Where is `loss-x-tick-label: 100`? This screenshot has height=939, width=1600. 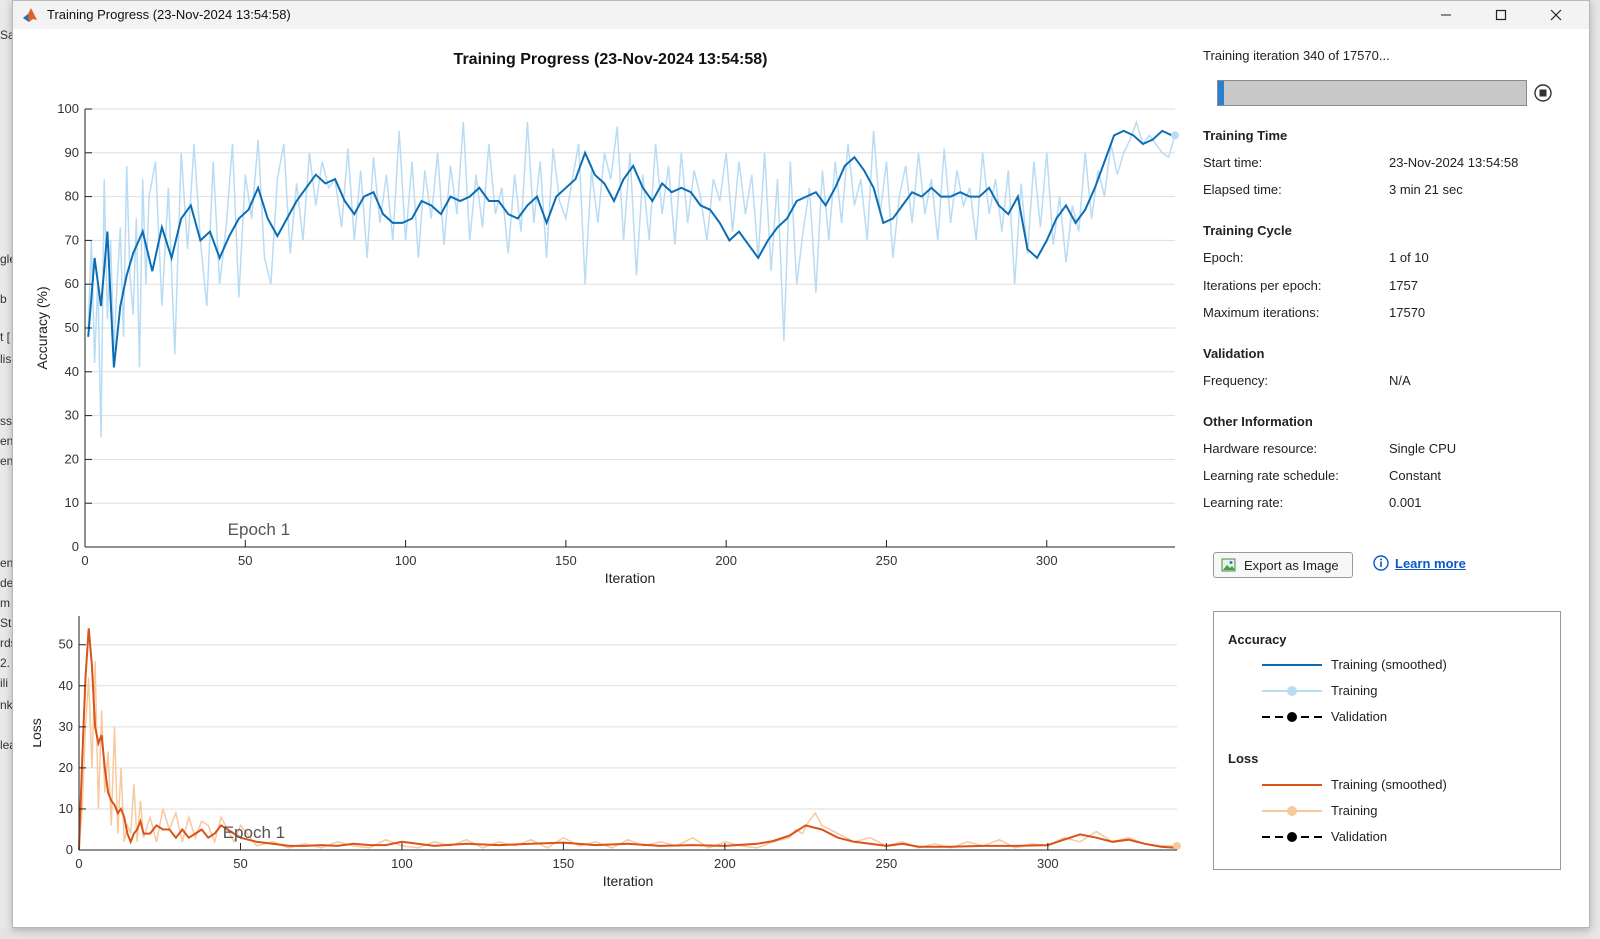
loss-x-tick-label: 100 is located at coordinates (402, 863).